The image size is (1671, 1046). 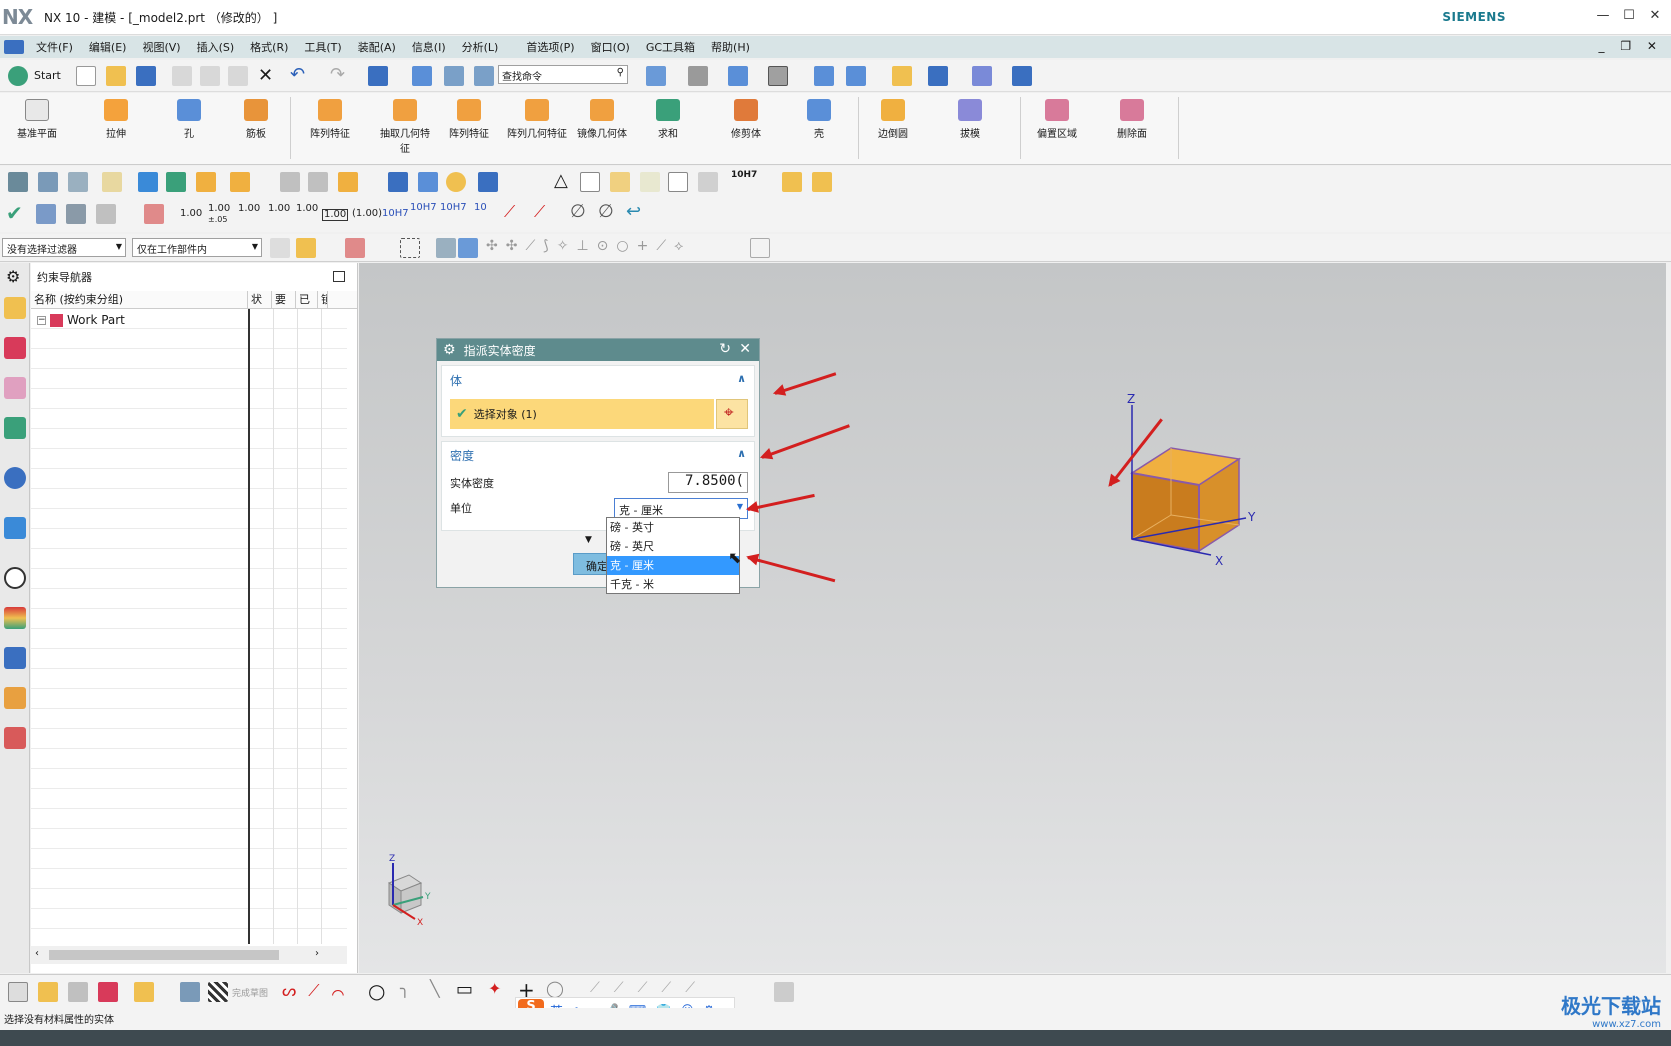 What do you see at coordinates (197, 247) in the screenshot?
I see `scope-select: 仅在工作部件内 ▼` at bounding box center [197, 247].